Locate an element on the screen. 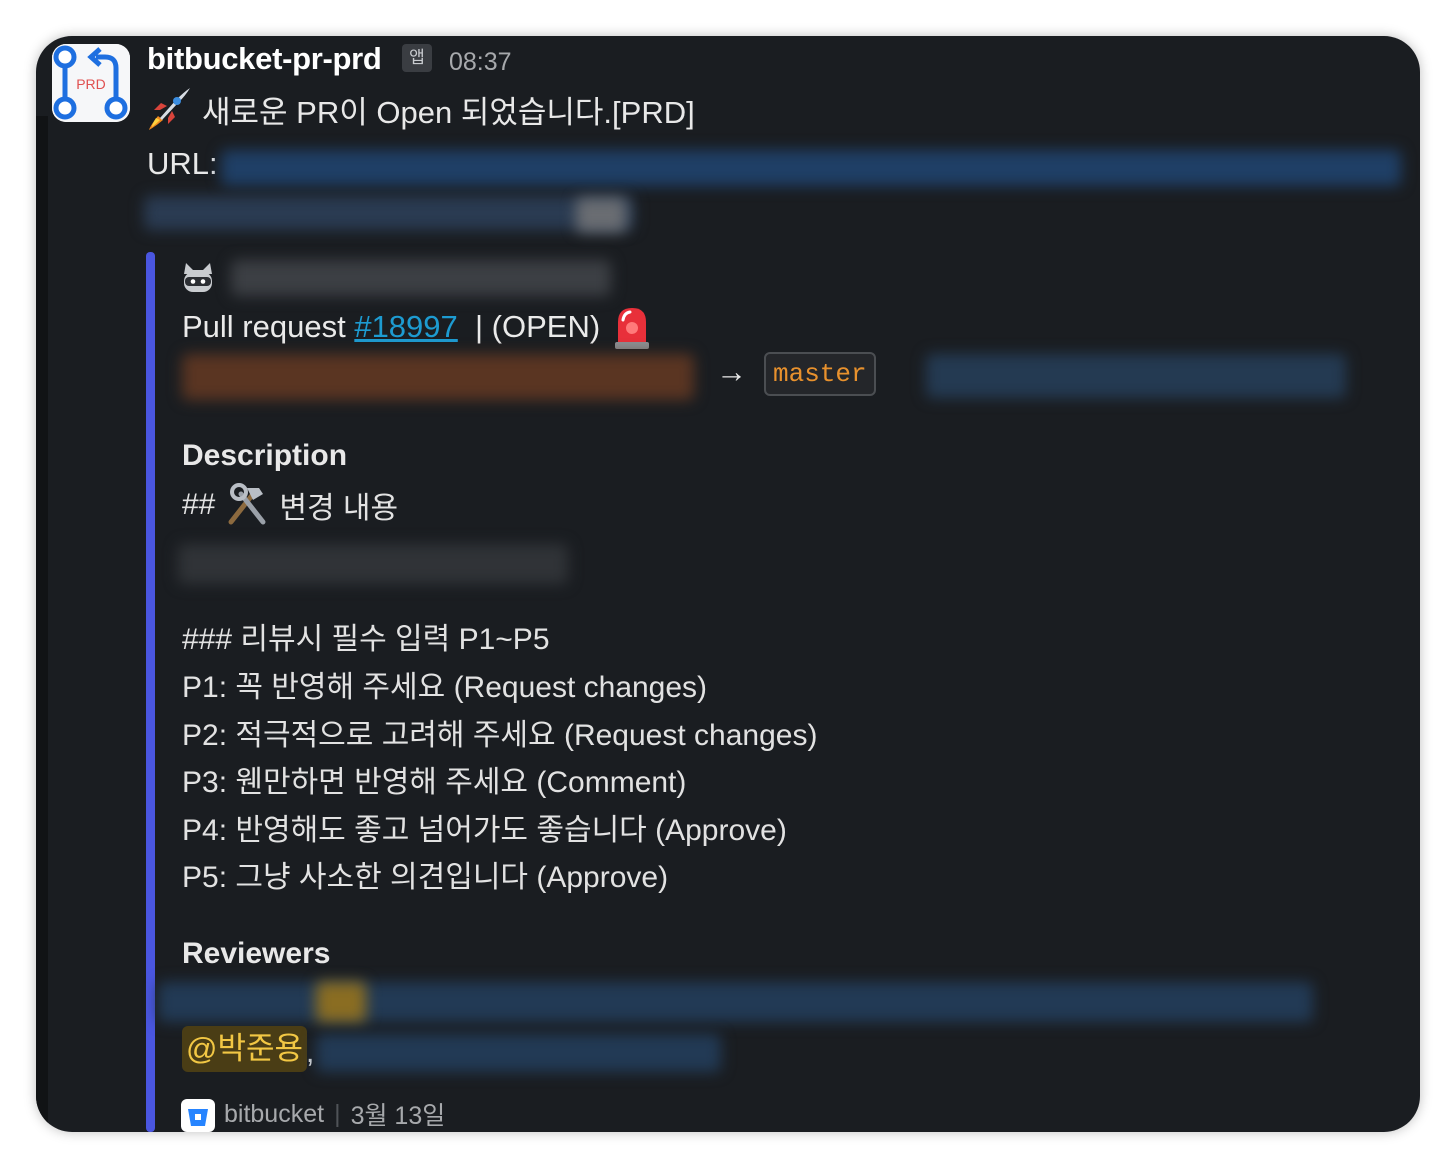 The image size is (1456, 1168). branch-arrow: → is located at coordinates (731, 371).